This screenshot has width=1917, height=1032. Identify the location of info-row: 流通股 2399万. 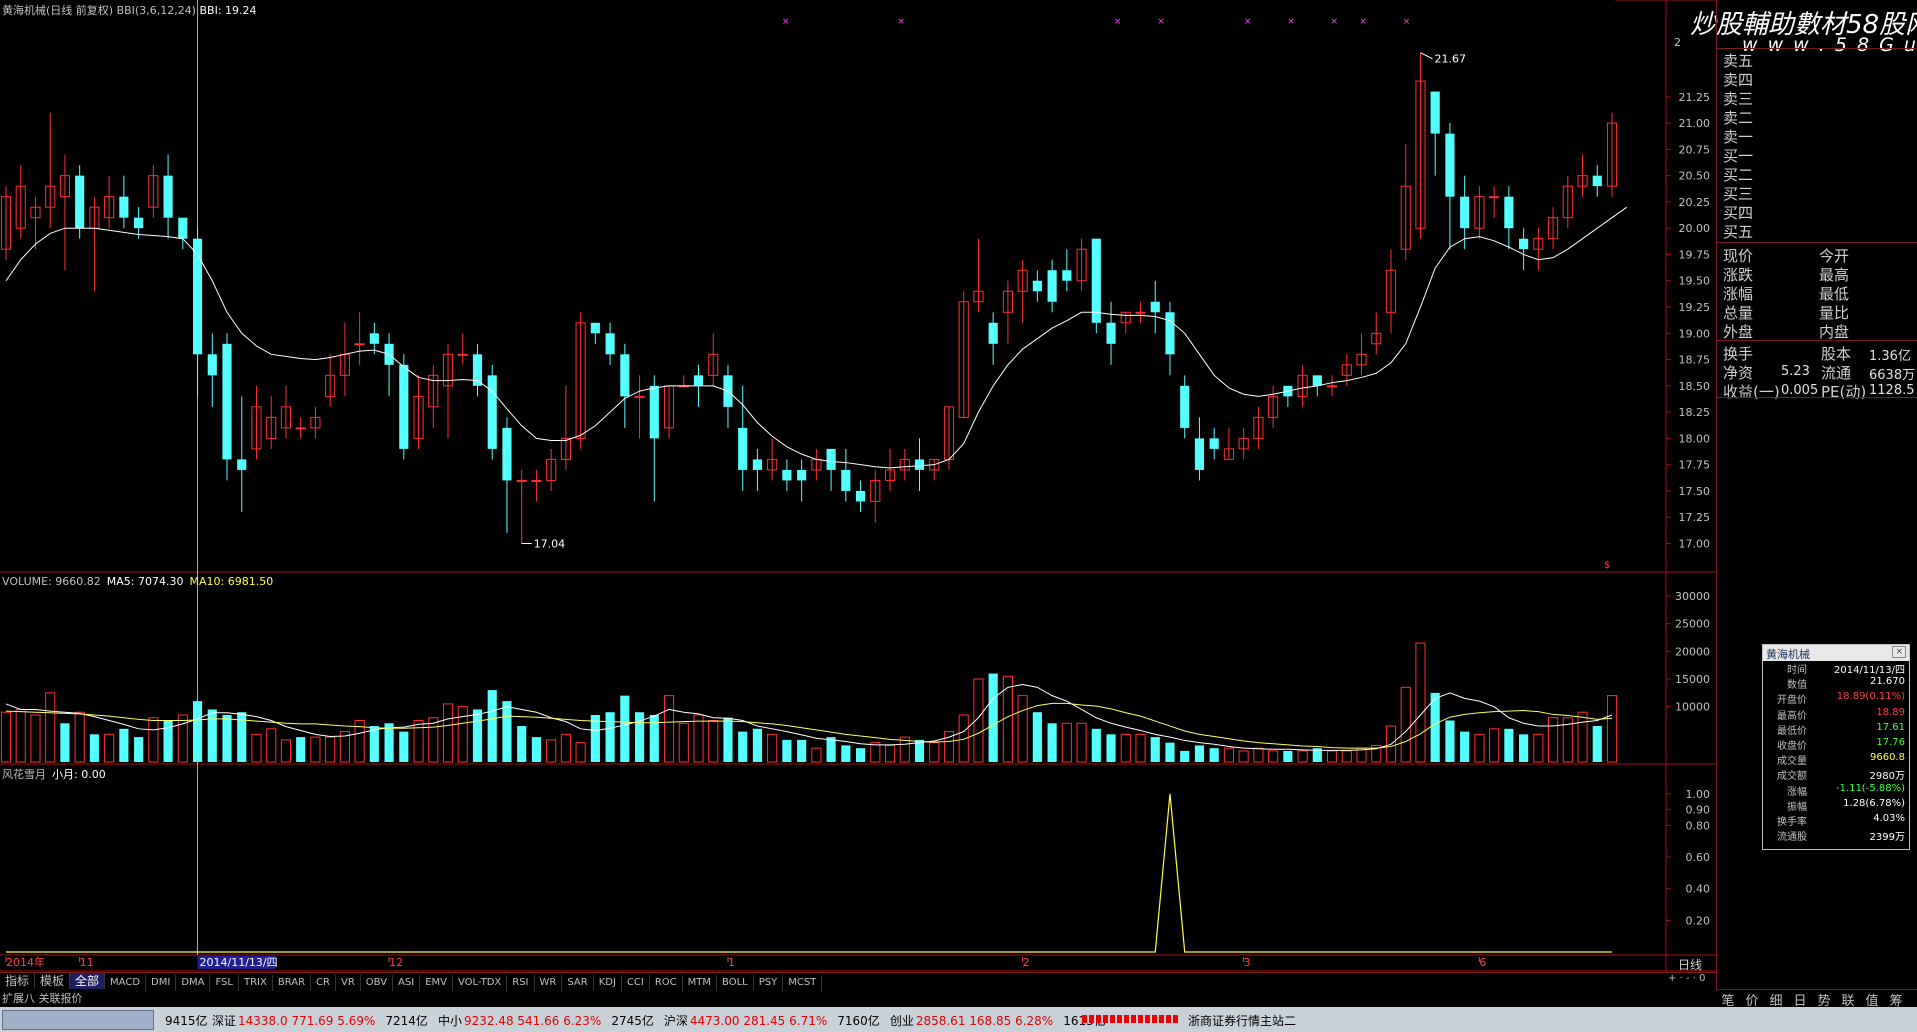
(1836, 835).